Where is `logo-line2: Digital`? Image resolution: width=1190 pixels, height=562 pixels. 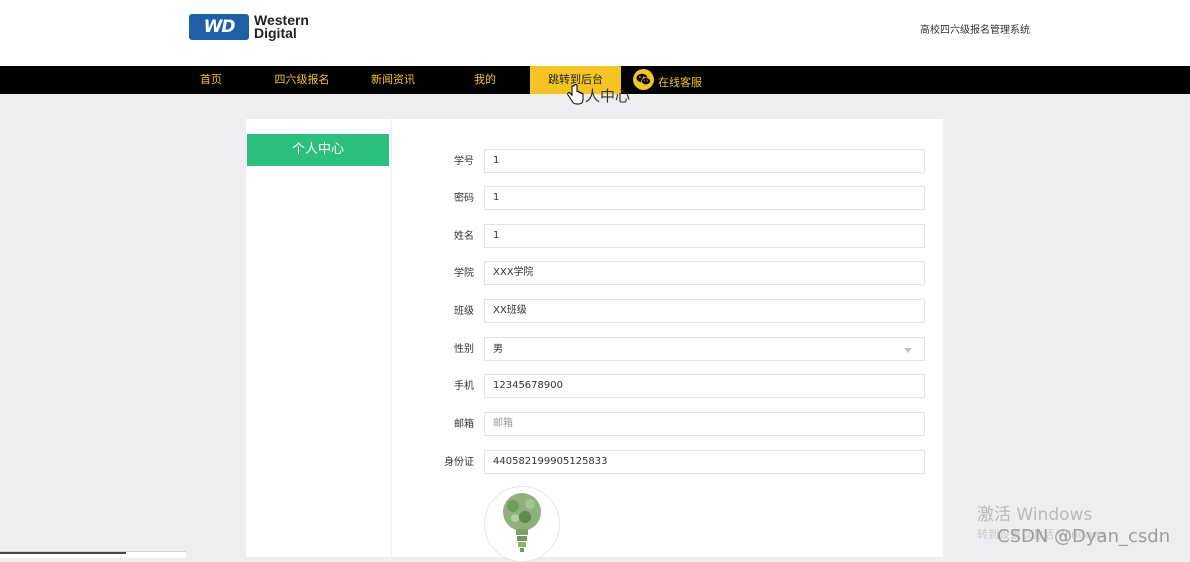
logo-line2: Digital is located at coordinates (275, 33).